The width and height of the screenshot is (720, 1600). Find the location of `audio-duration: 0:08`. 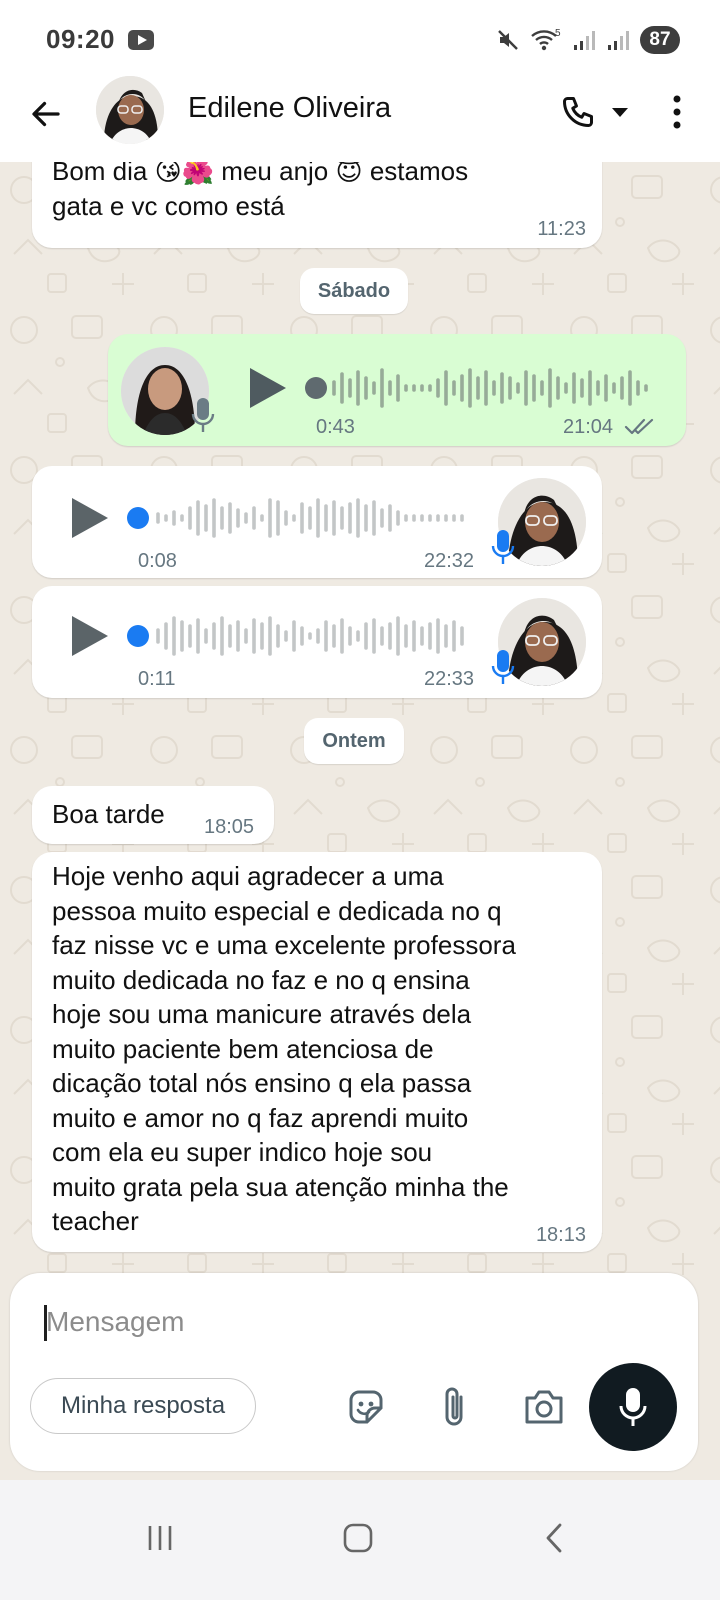

audio-duration: 0:08 is located at coordinates (157, 561).